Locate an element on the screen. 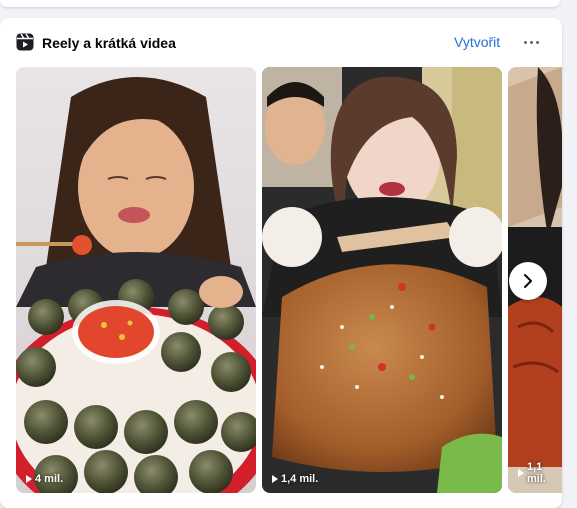 This screenshot has width=577, height=508. previous-card is located at coordinates (280, 3).